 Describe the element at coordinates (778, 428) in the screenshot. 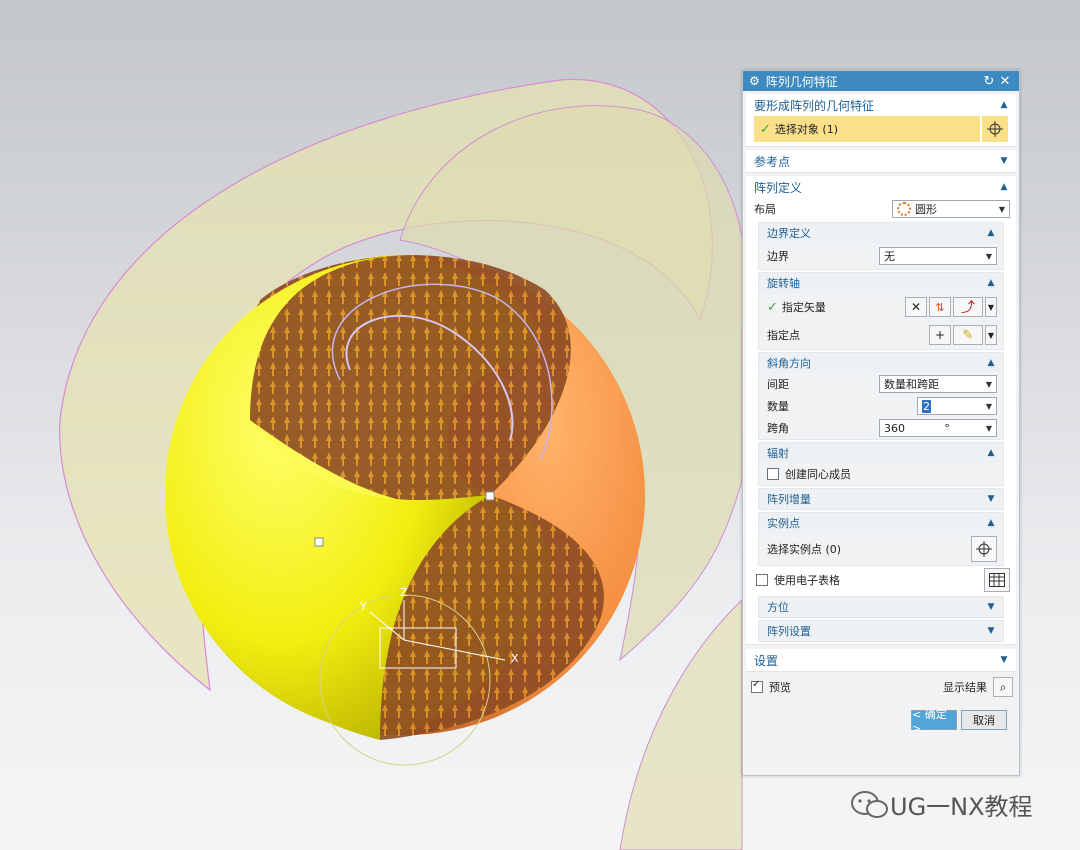

I see `span-label: 跨角` at that location.